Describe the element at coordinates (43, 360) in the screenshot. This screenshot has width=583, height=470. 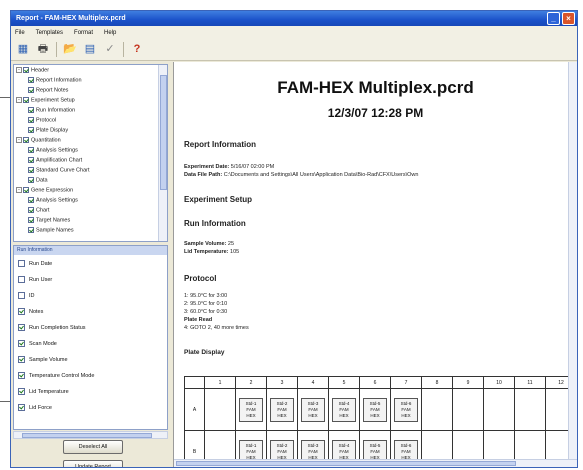
I see `option-item: Sample Volume` at that location.